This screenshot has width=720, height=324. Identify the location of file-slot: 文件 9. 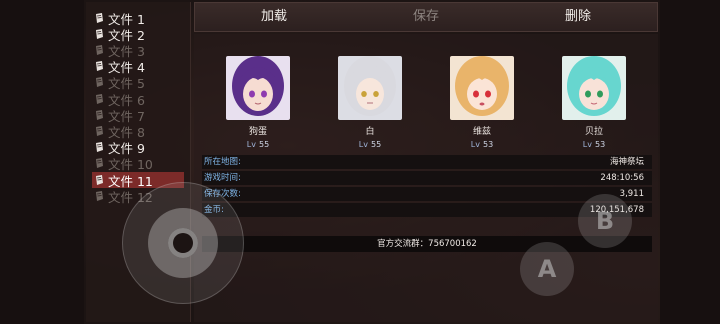
(142, 148).